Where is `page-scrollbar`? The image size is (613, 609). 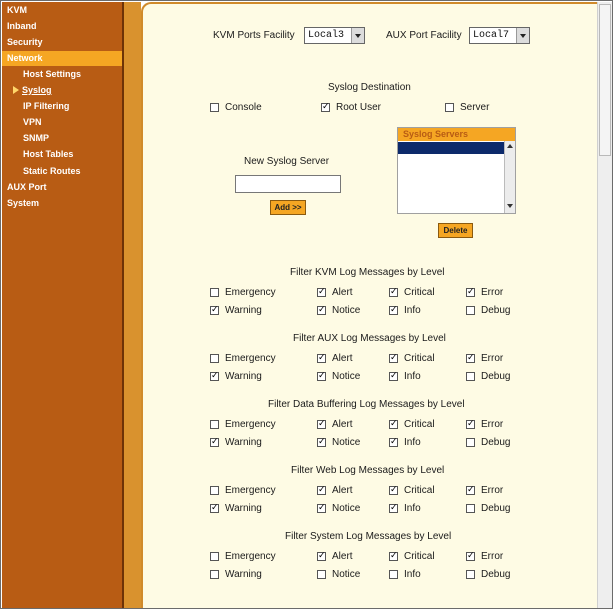
page-scrollbar is located at coordinates (604, 305).